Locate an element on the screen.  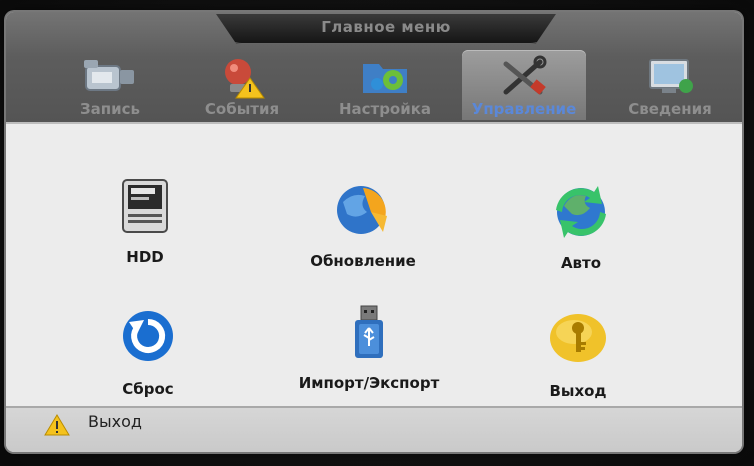
reset-icon is located at coordinates (148, 338).